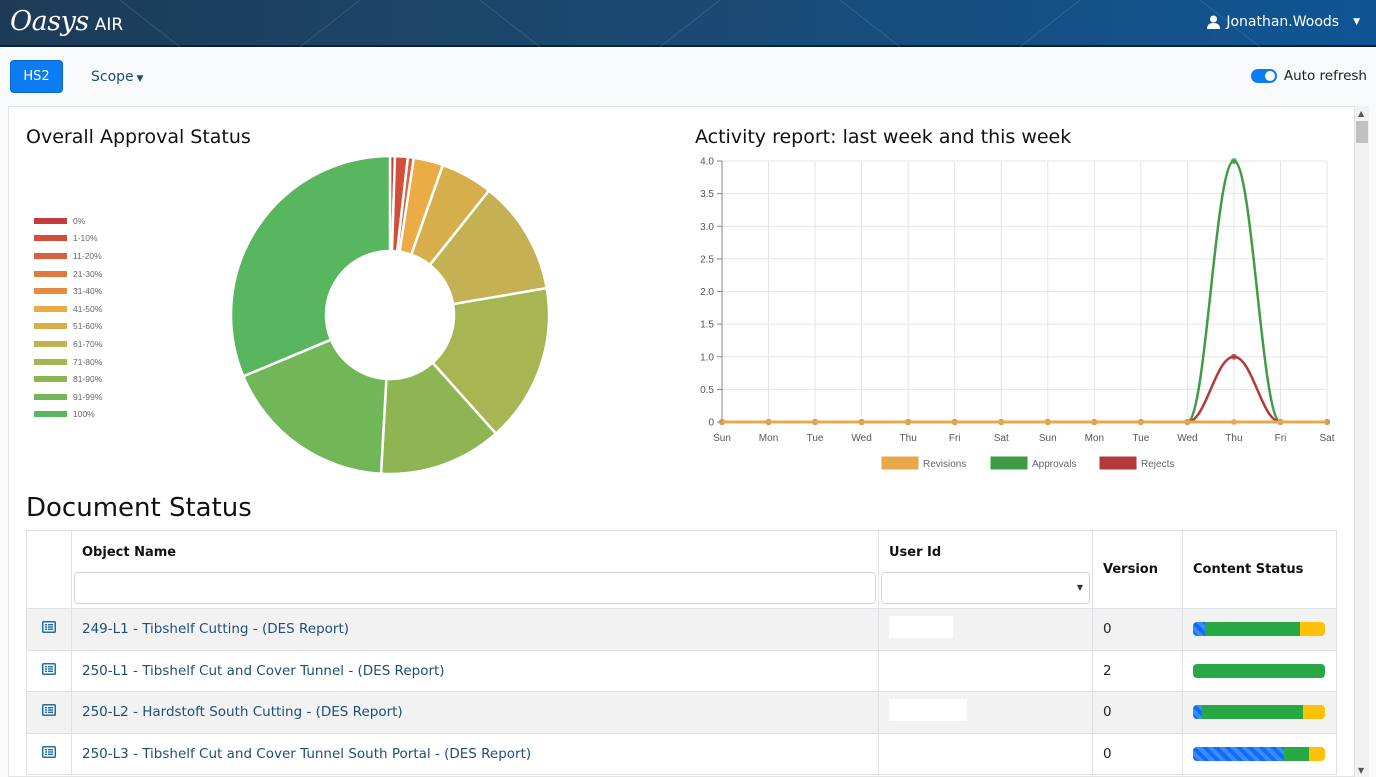  I want to click on x-tick-label: Mon, so click(1094, 438).